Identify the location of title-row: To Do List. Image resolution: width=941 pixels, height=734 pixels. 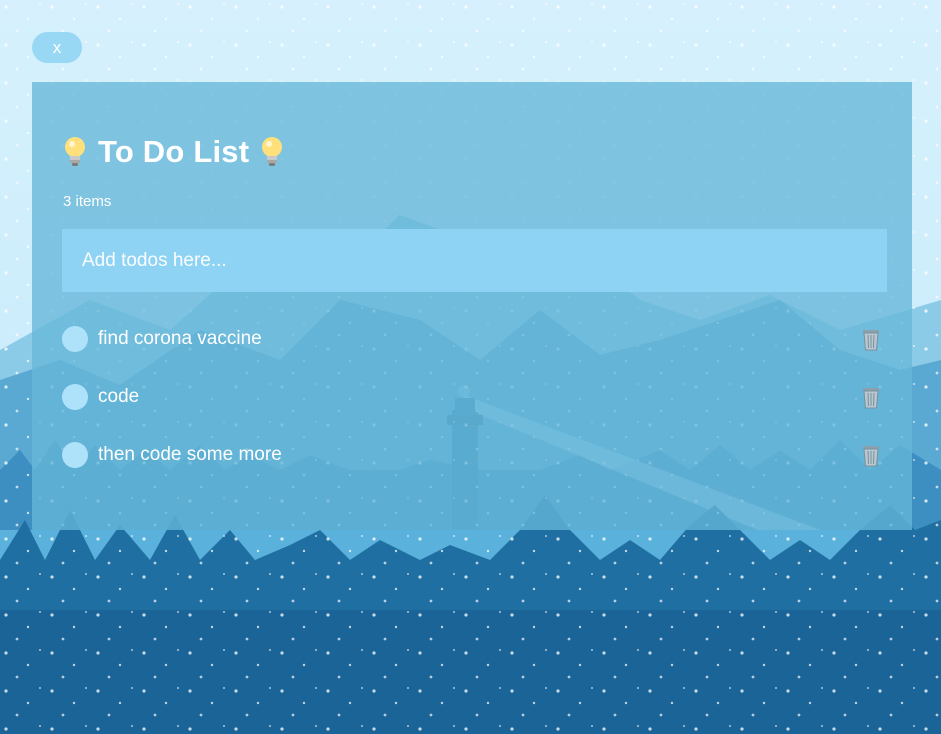
(173, 152).